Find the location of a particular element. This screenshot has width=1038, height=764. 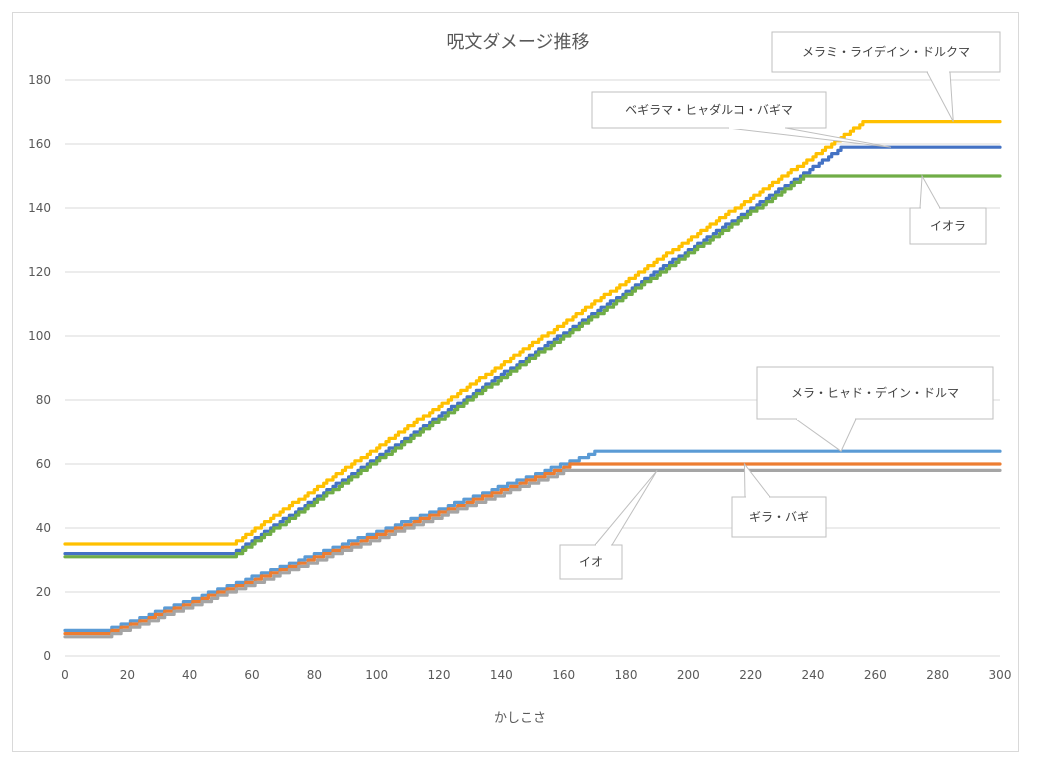

y-tick-label: 160 is located at coordinates (39, 144).